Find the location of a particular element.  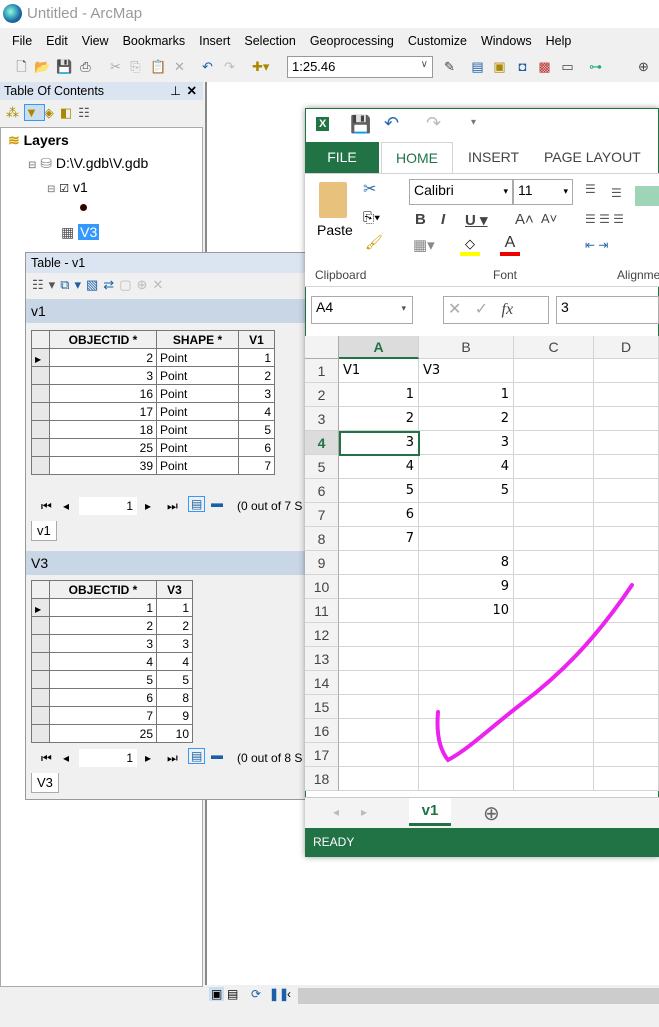

handwritten-checkmark-annotation is located at coordinates (534, 673).